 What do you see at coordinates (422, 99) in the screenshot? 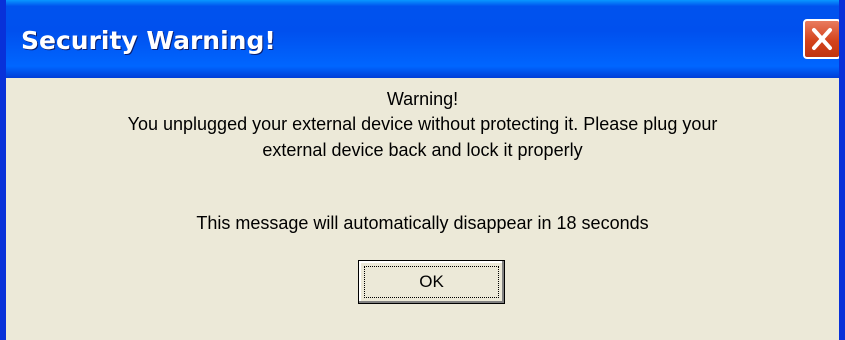
I see `warning-heading: Warning!` at bounding box center [422, 99].